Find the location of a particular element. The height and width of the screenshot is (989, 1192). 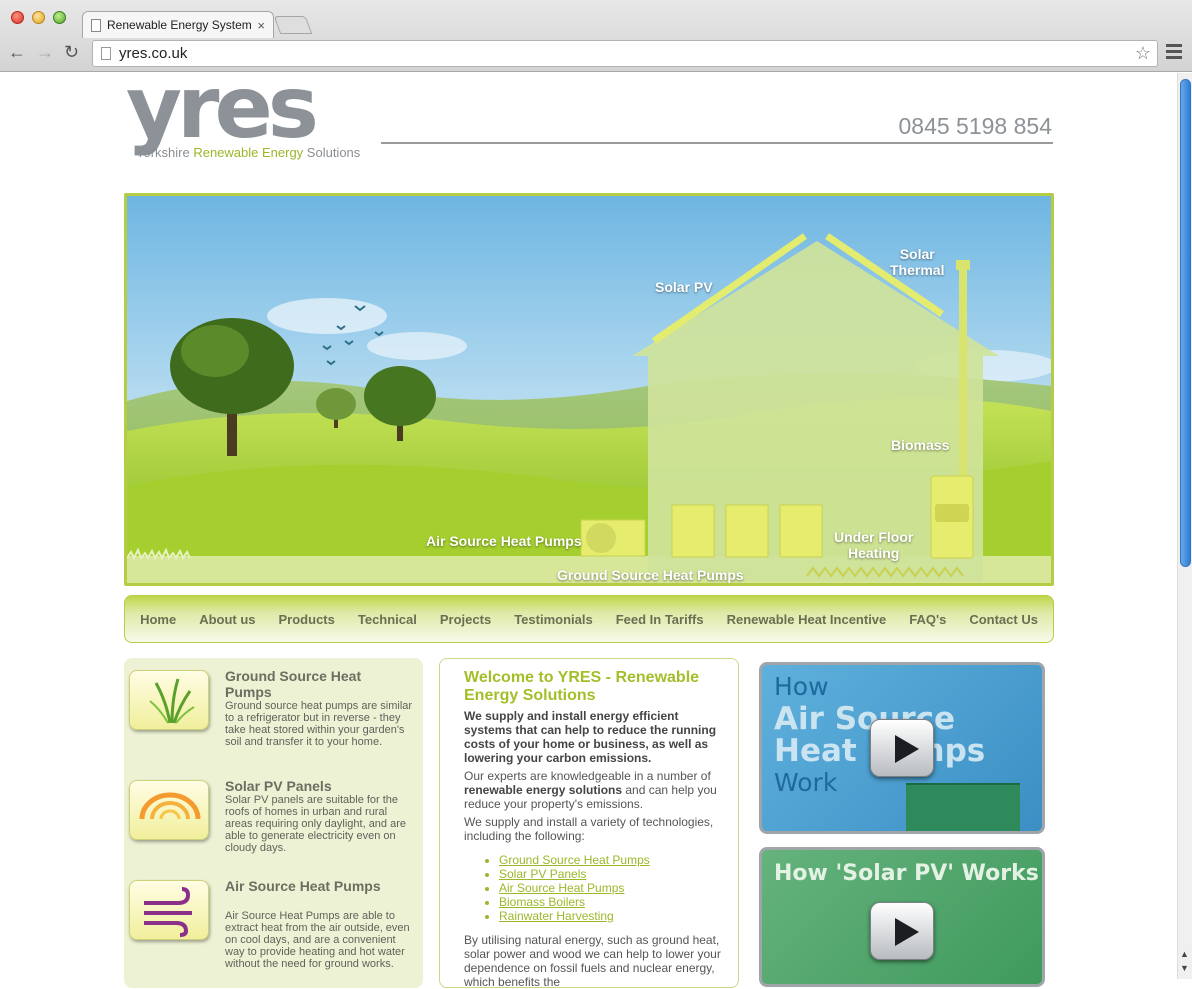

video-text: Work is located at coordinates (806, 782).